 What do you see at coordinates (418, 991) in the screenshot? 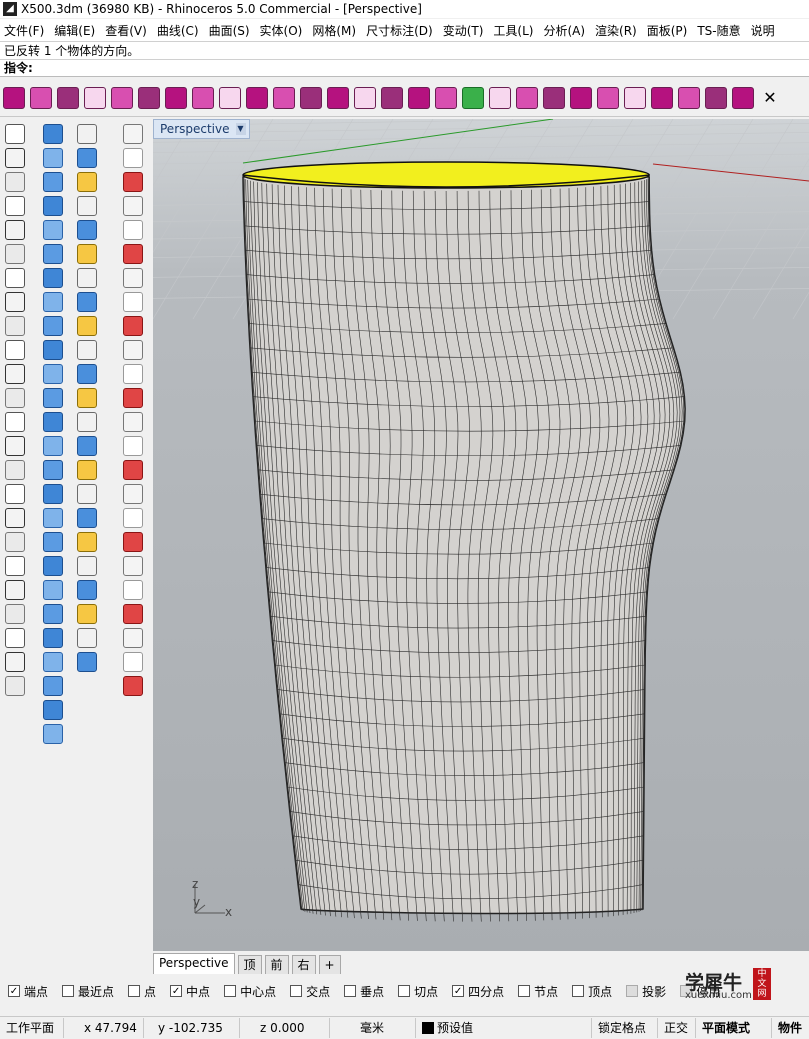
I see `osnap-7: 切点` at bounding box center [418, 991].